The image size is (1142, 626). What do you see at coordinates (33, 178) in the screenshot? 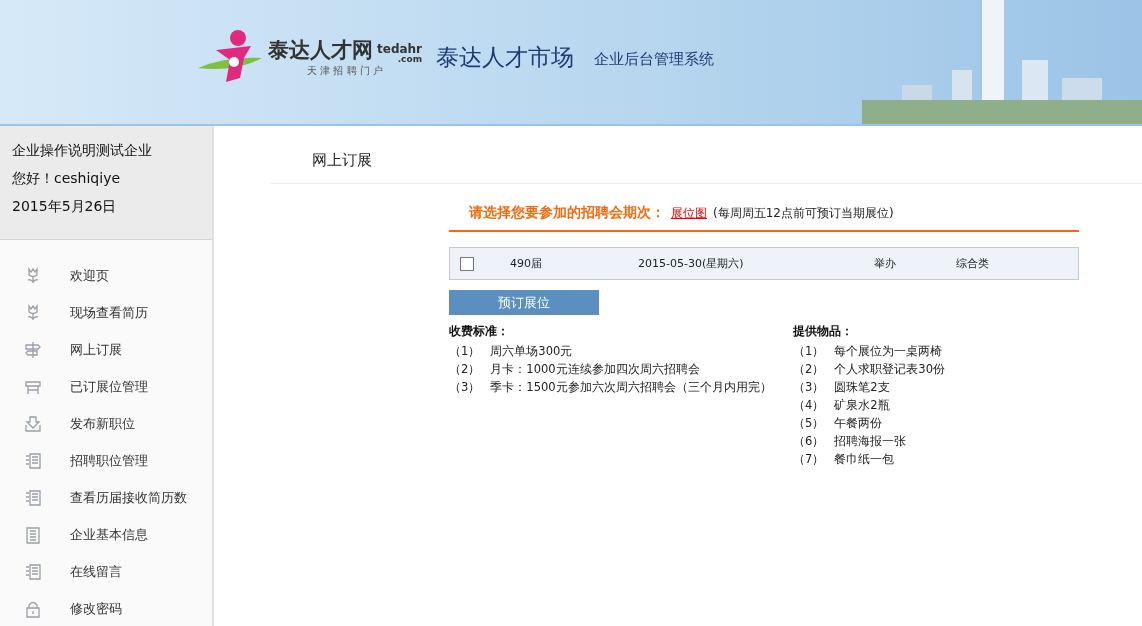
I see `greeting: 您好！` at bounding box center [33, 178].